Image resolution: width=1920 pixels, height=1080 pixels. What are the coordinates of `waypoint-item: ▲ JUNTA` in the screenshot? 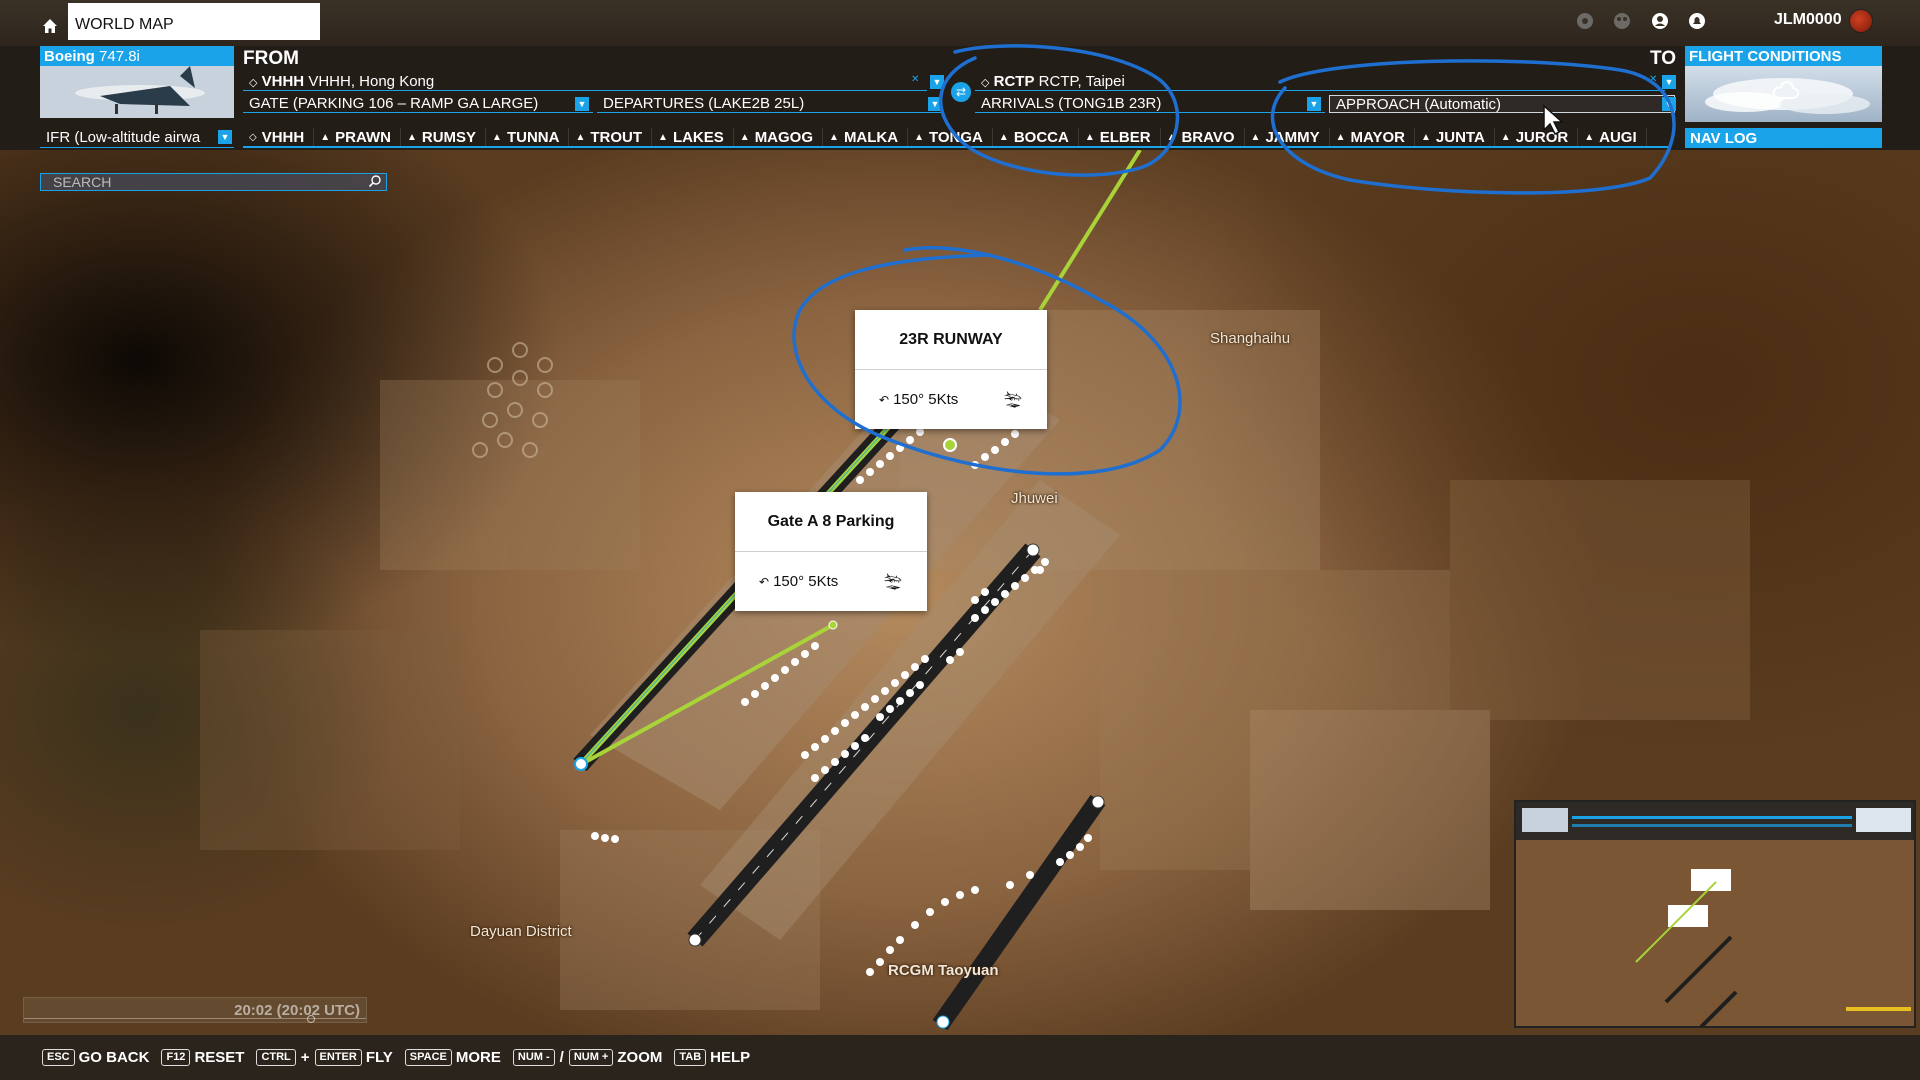 It's located at (1455, 137).